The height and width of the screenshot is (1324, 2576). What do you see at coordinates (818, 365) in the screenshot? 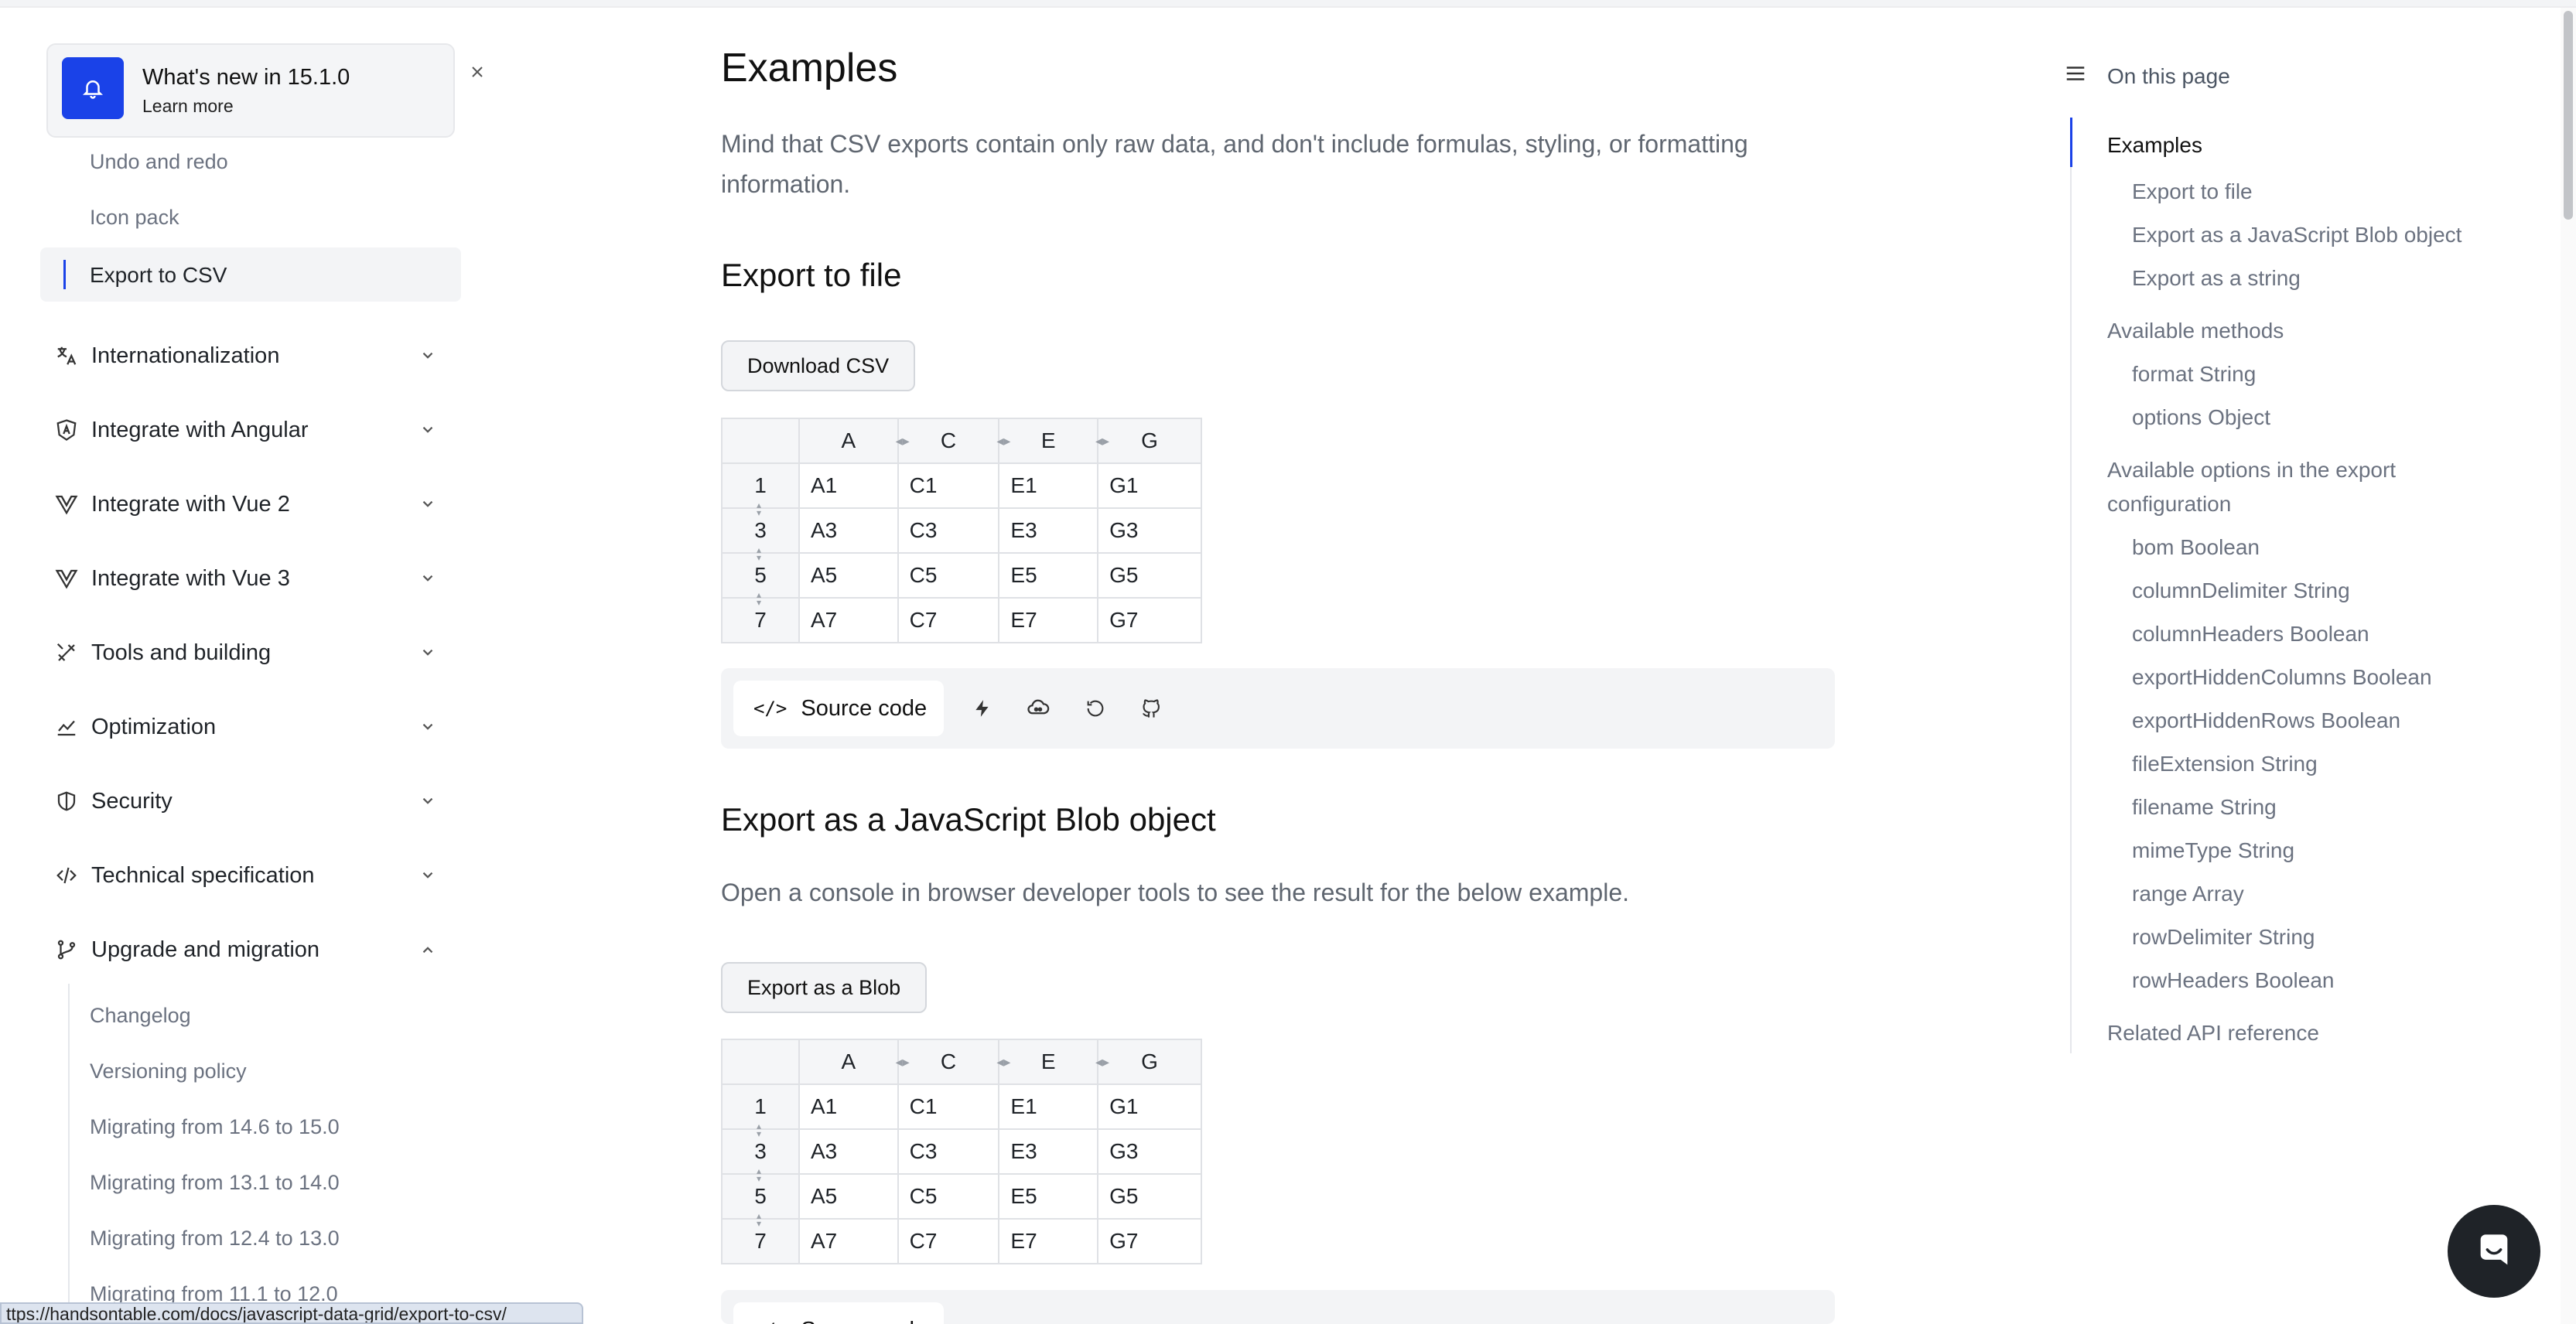
I see `download-csv-button: Download CSV` at bounding box center [818, 365].